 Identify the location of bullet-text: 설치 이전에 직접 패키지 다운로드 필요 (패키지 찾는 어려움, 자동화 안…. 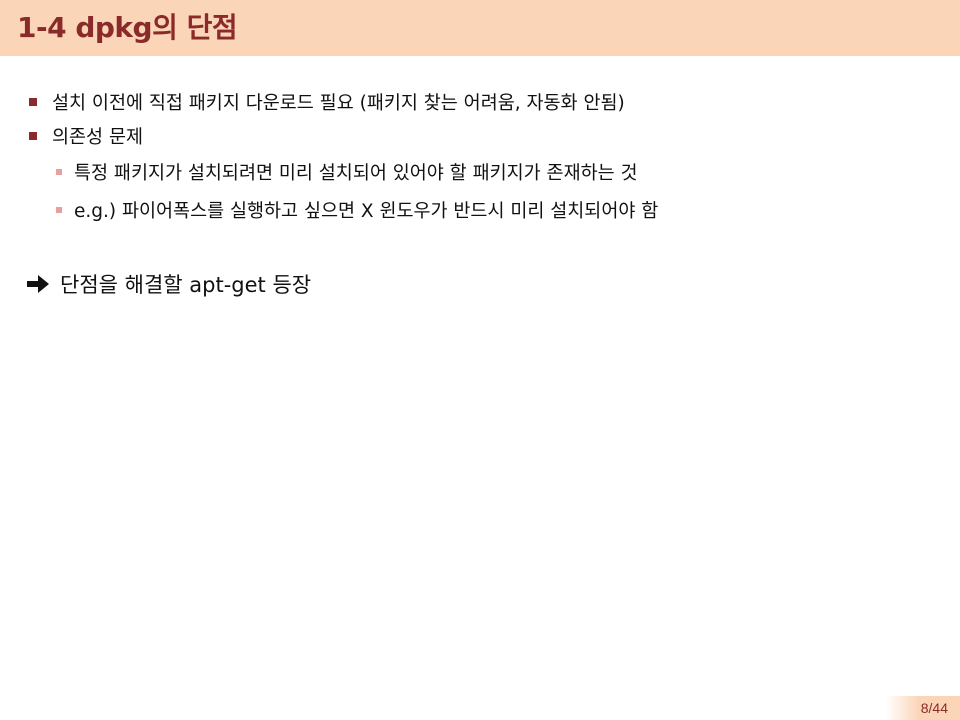
(338, 103).